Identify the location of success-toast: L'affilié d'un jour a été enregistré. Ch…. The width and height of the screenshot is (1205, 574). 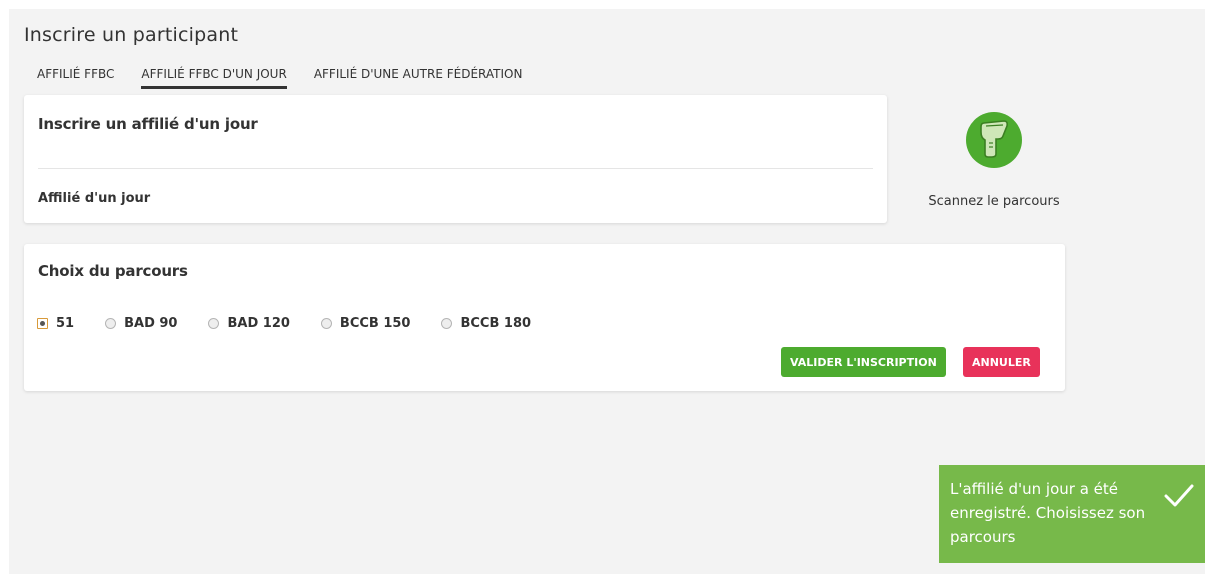
(1072, 514).